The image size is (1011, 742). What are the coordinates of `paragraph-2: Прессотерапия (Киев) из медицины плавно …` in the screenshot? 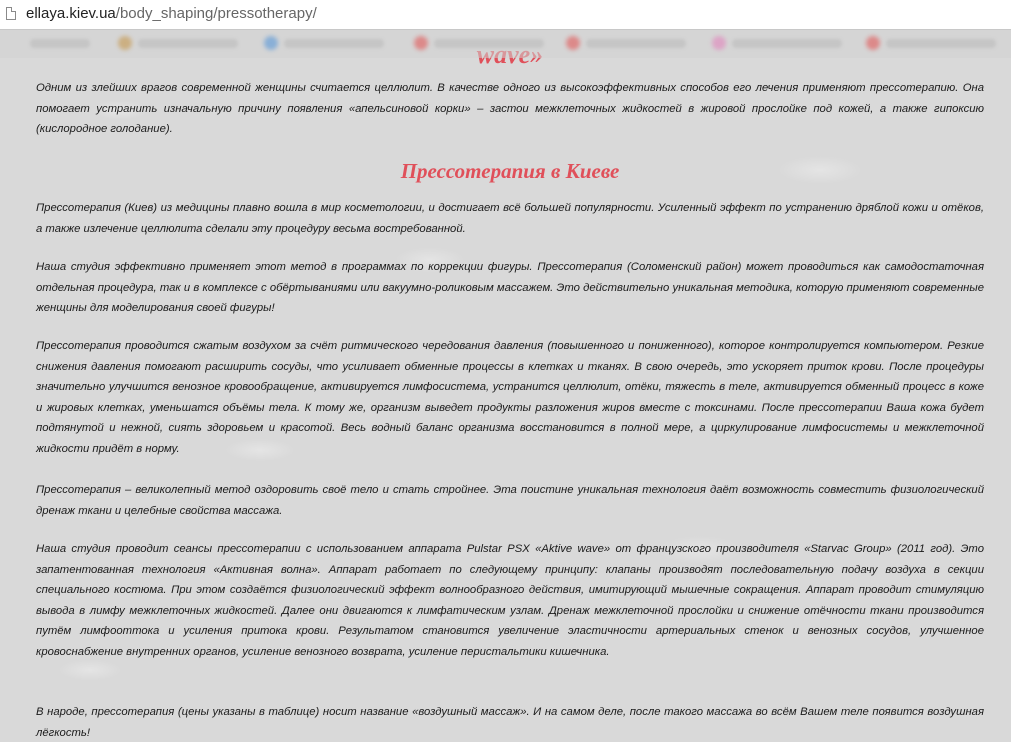 It's located at (510, 218).